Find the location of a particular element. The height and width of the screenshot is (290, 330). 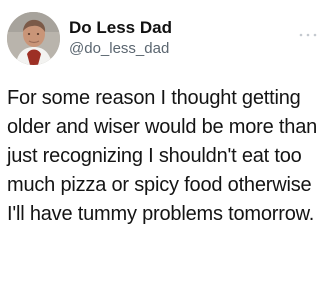

author-identity: Do Less Dad @do_less_dad is located at coordinates (120, 37).